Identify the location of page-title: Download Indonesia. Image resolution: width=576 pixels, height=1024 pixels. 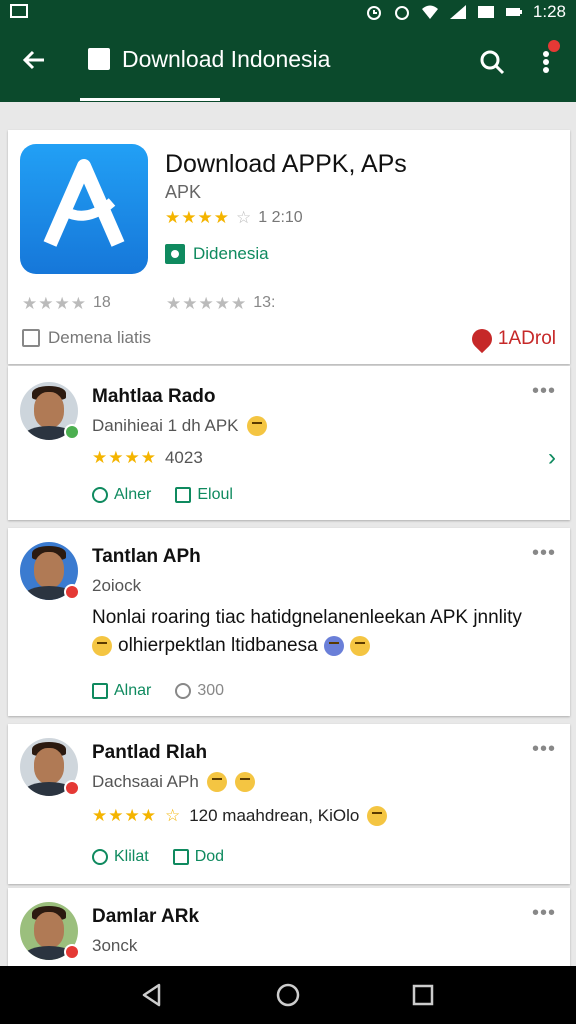
(226, 59).